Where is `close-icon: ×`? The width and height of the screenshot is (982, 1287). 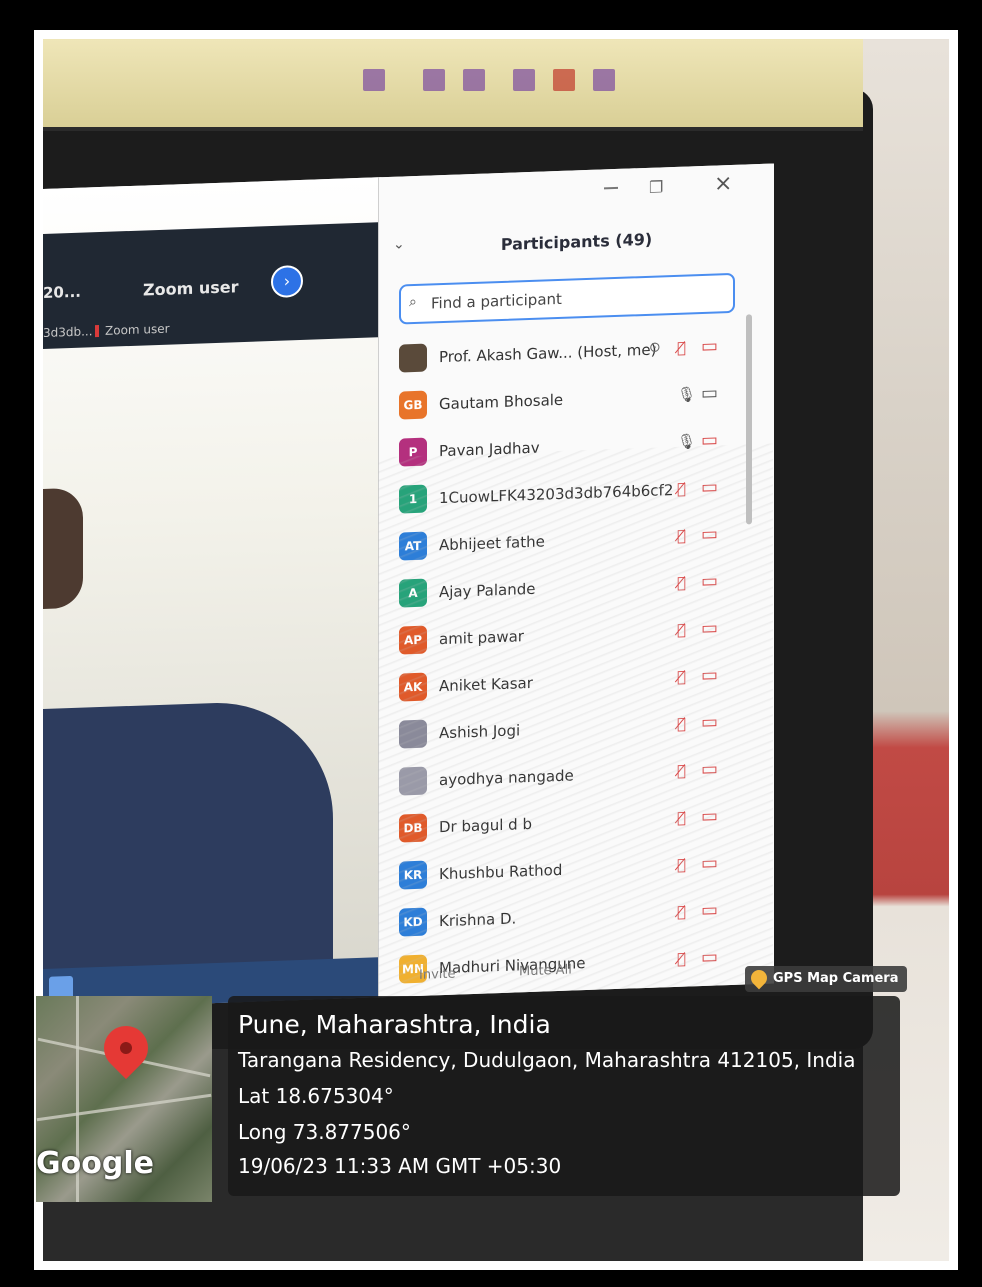 close-icon: × is located at coordinates (723, 184).